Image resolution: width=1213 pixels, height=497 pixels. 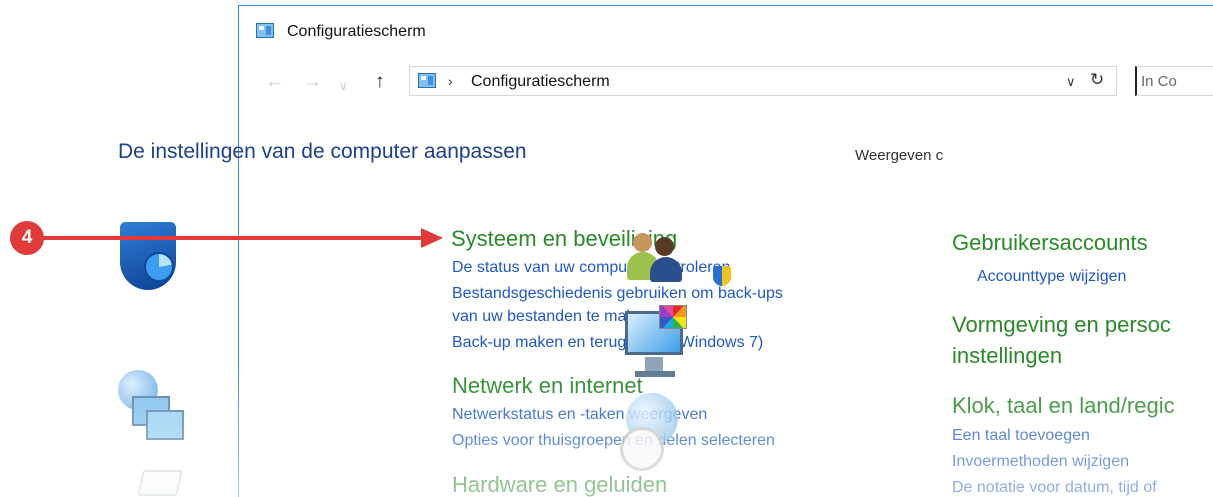 I want to click on link-check-computer-status: De status van uw computer controleren, so click(x=591, y=268).